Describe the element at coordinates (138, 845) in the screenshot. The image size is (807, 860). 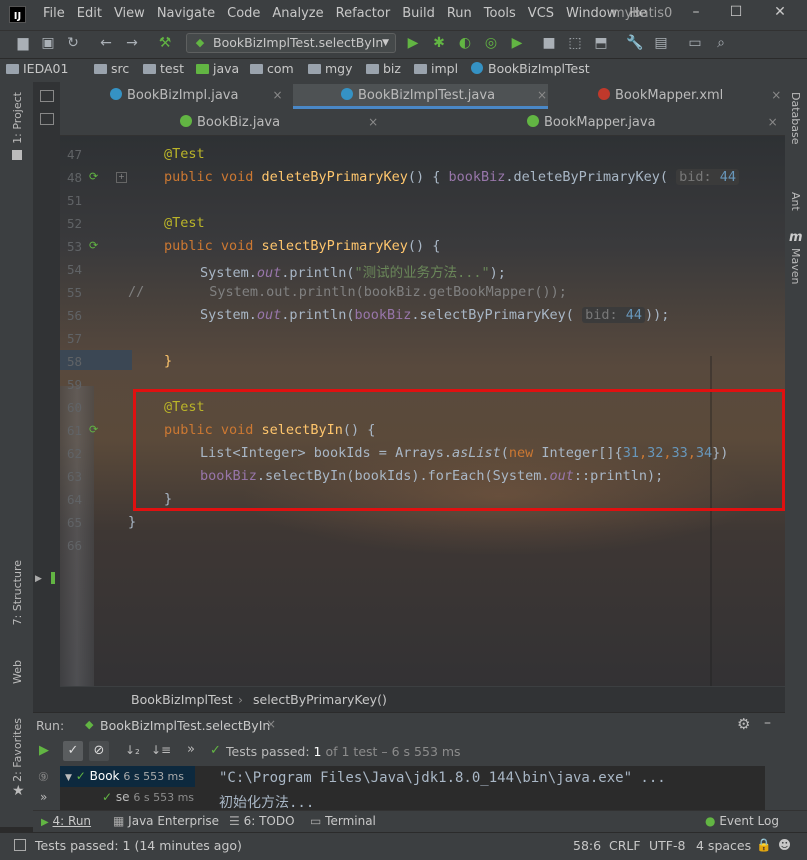
I see `status-message: Tests passed: 1 (14 minutes ago)` at that location.